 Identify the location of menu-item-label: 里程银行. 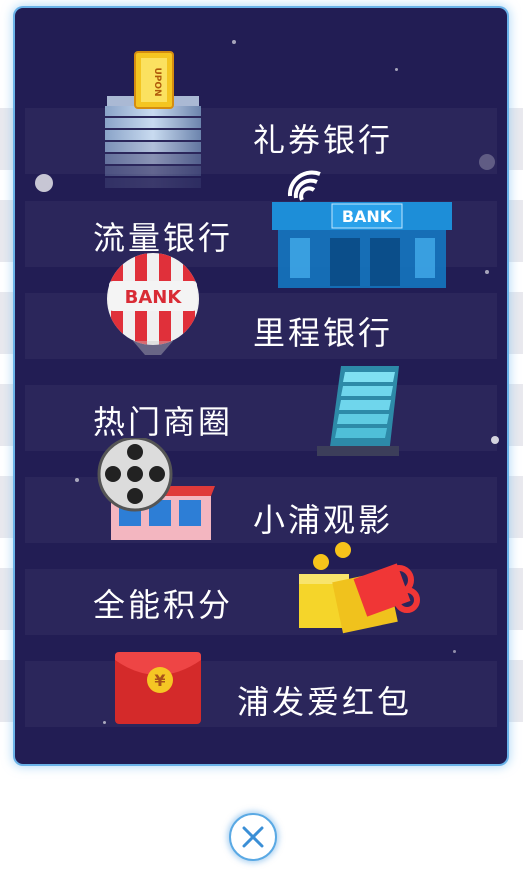
(323, 333).